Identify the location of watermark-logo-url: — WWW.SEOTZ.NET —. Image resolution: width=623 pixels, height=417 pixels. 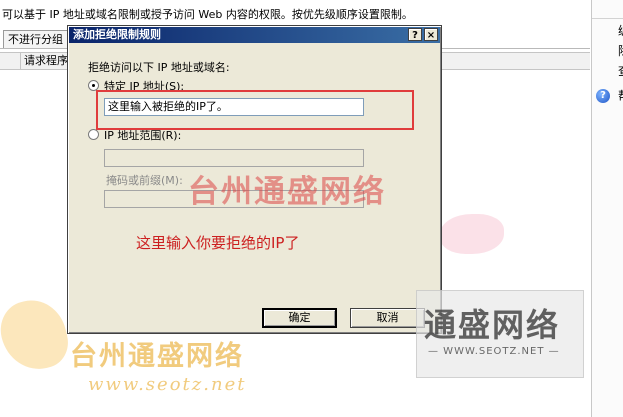
(494, 351).